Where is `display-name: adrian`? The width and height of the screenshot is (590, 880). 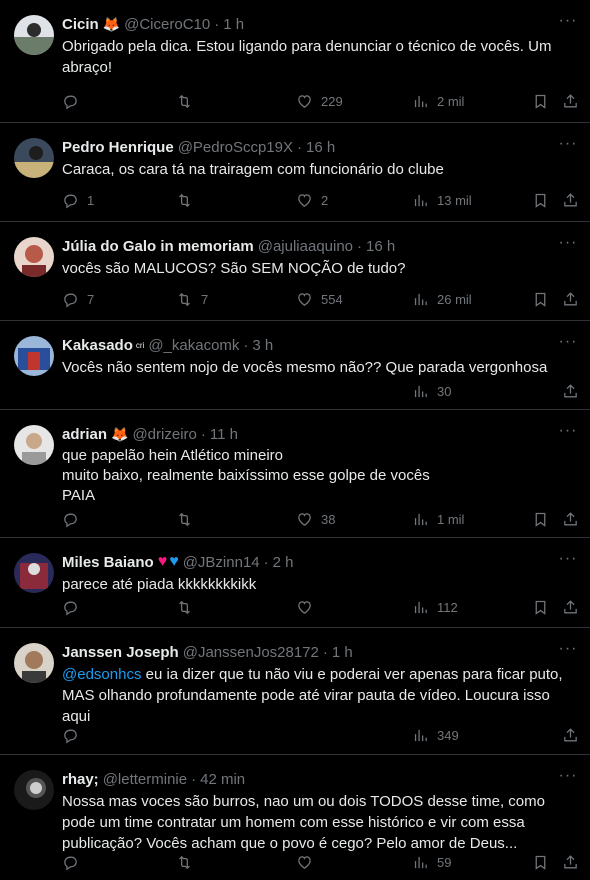 display-name: adrian is located at coordinates (84, 434).